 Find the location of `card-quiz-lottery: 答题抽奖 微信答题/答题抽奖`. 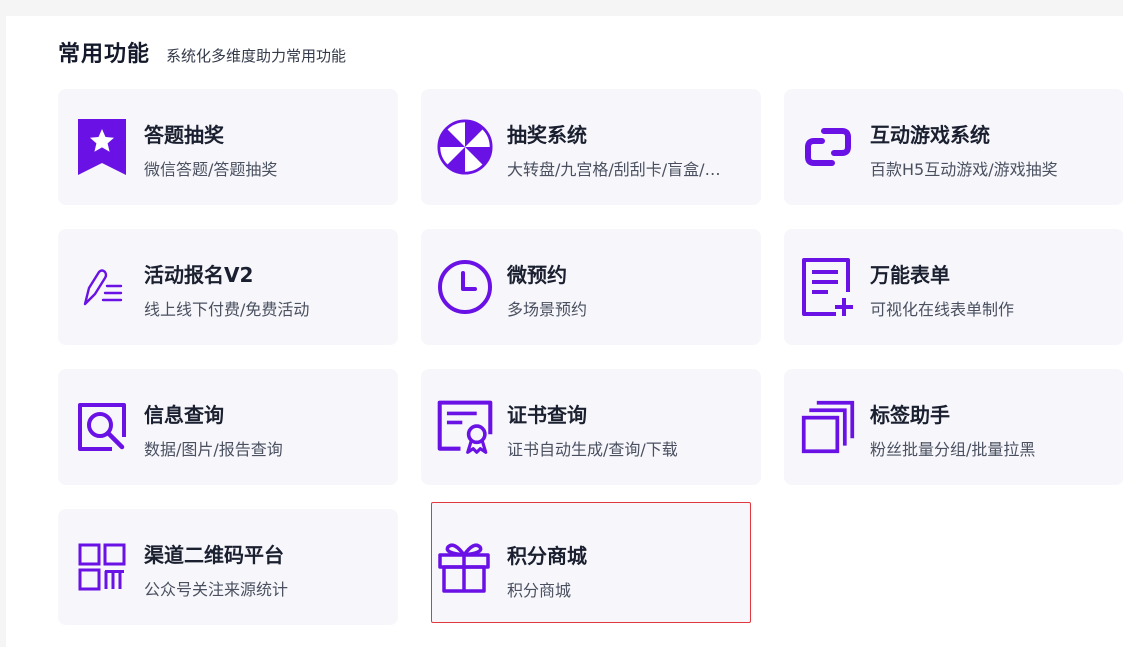

card-quiz-lottery: 答题抽奖 微信答题/答题抽奖 is located at coordinates (228, 147).